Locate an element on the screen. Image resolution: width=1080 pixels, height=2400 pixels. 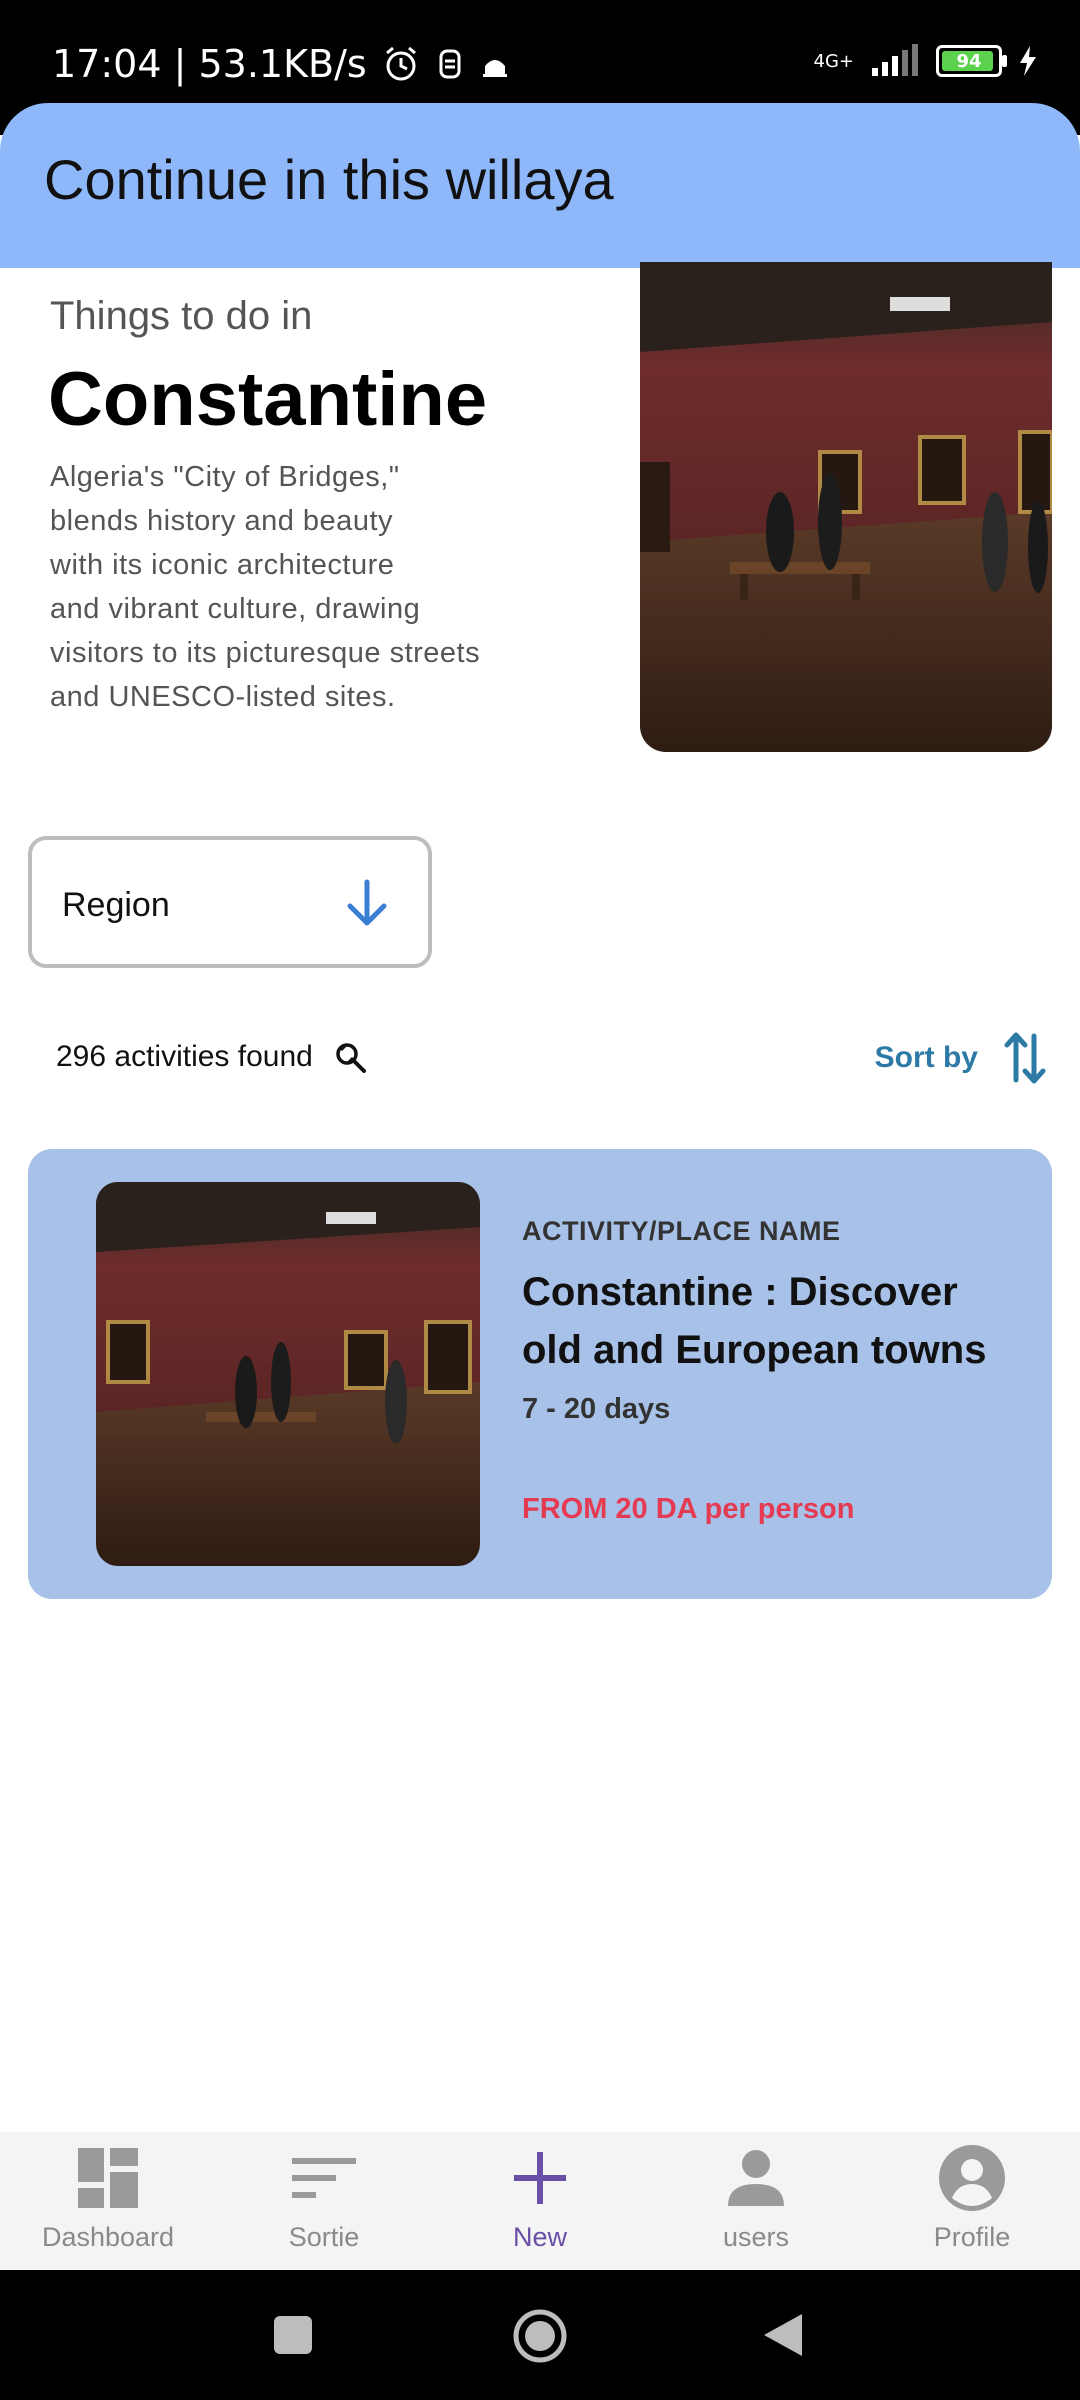
bottom-navigation: Dashboard Sortie New users Profile is located at coordinates (540, 2201).